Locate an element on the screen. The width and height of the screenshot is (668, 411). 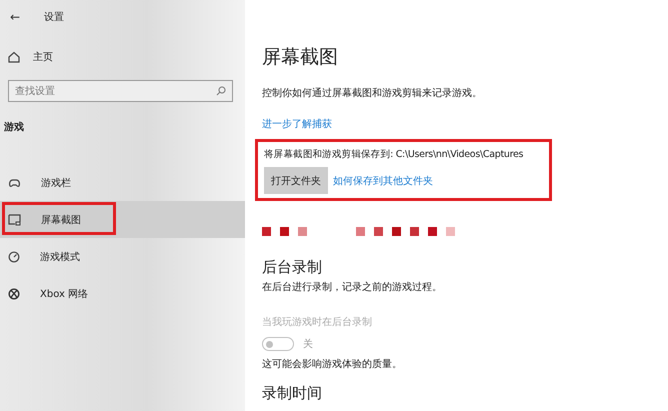
nav-item: 游戏栏 is located at coordinates (122, 182).